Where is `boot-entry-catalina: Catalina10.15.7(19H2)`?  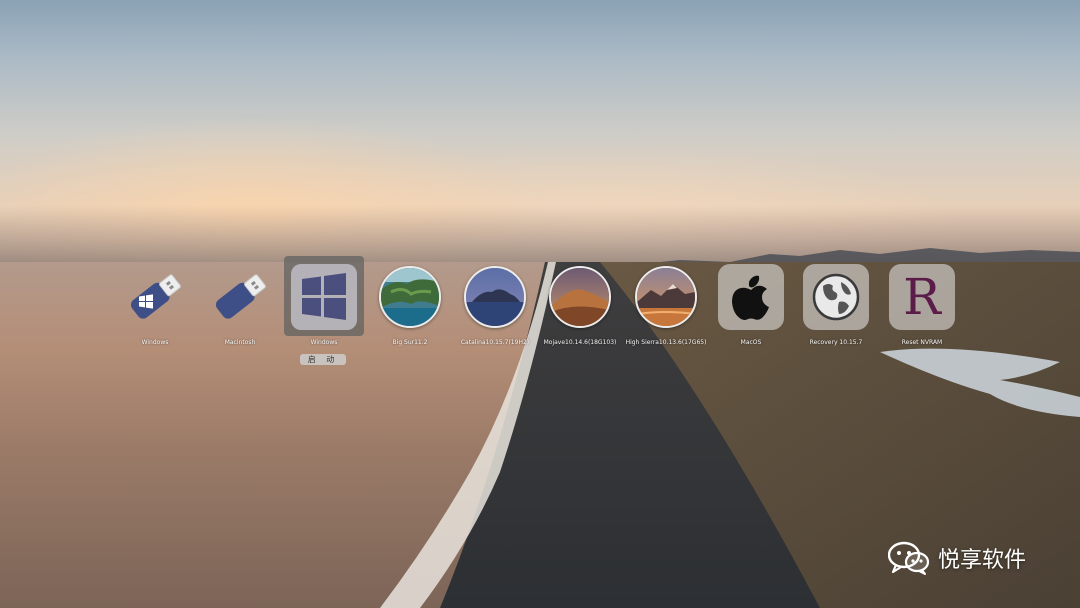 boot-entry-catalina: Catalina10.15.7(19H2) is located at coordinates (494, 311).